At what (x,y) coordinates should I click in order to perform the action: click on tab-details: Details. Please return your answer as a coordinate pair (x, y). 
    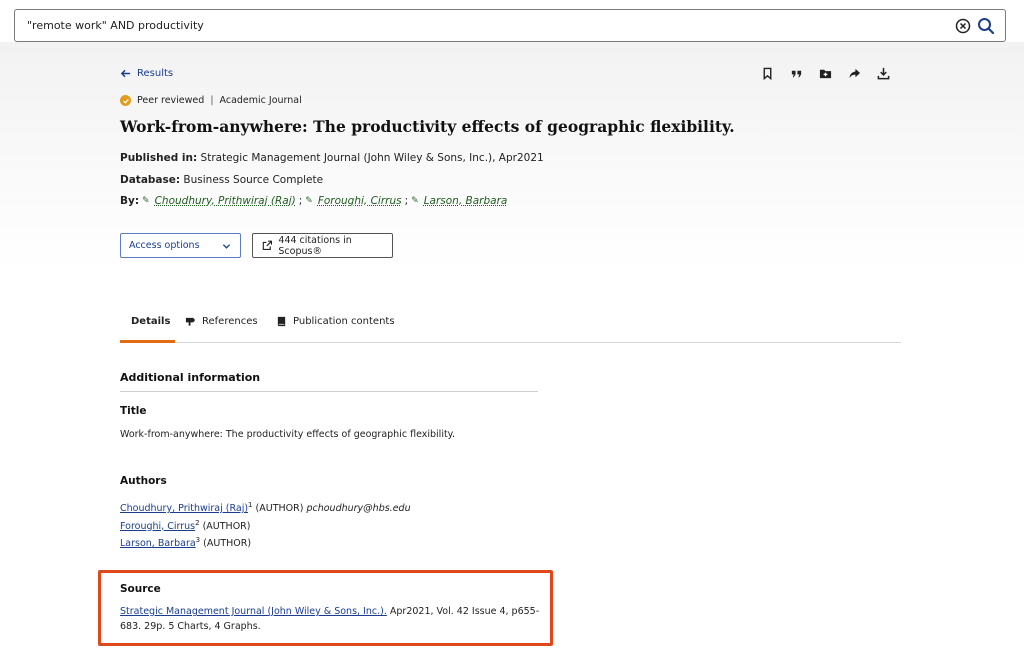
    Looking at the image, I should click on (150, 321).